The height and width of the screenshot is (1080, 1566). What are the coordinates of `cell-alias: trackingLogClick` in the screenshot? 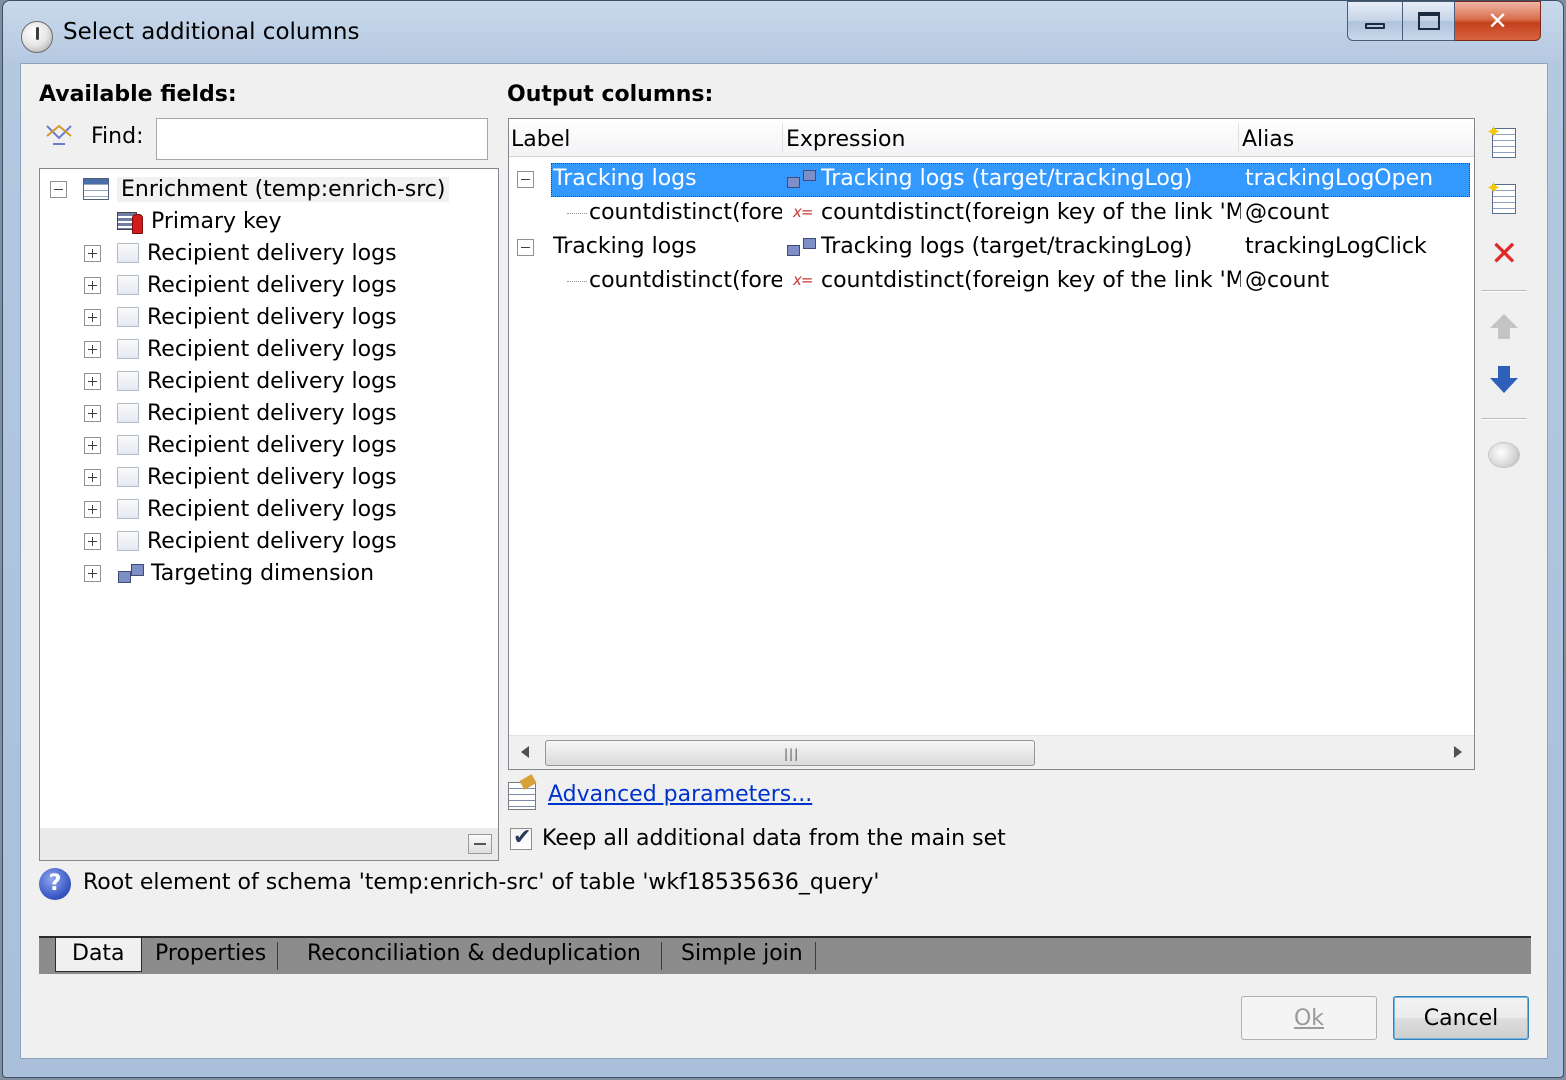 It's located at (1357, 246).